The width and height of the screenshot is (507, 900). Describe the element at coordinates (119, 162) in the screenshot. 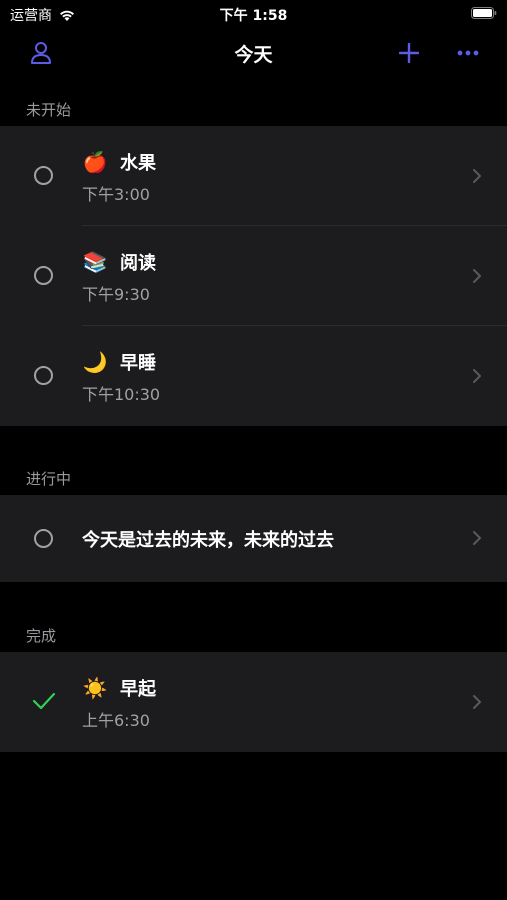

I see `task-title-row: 🍎 水果` at that location.